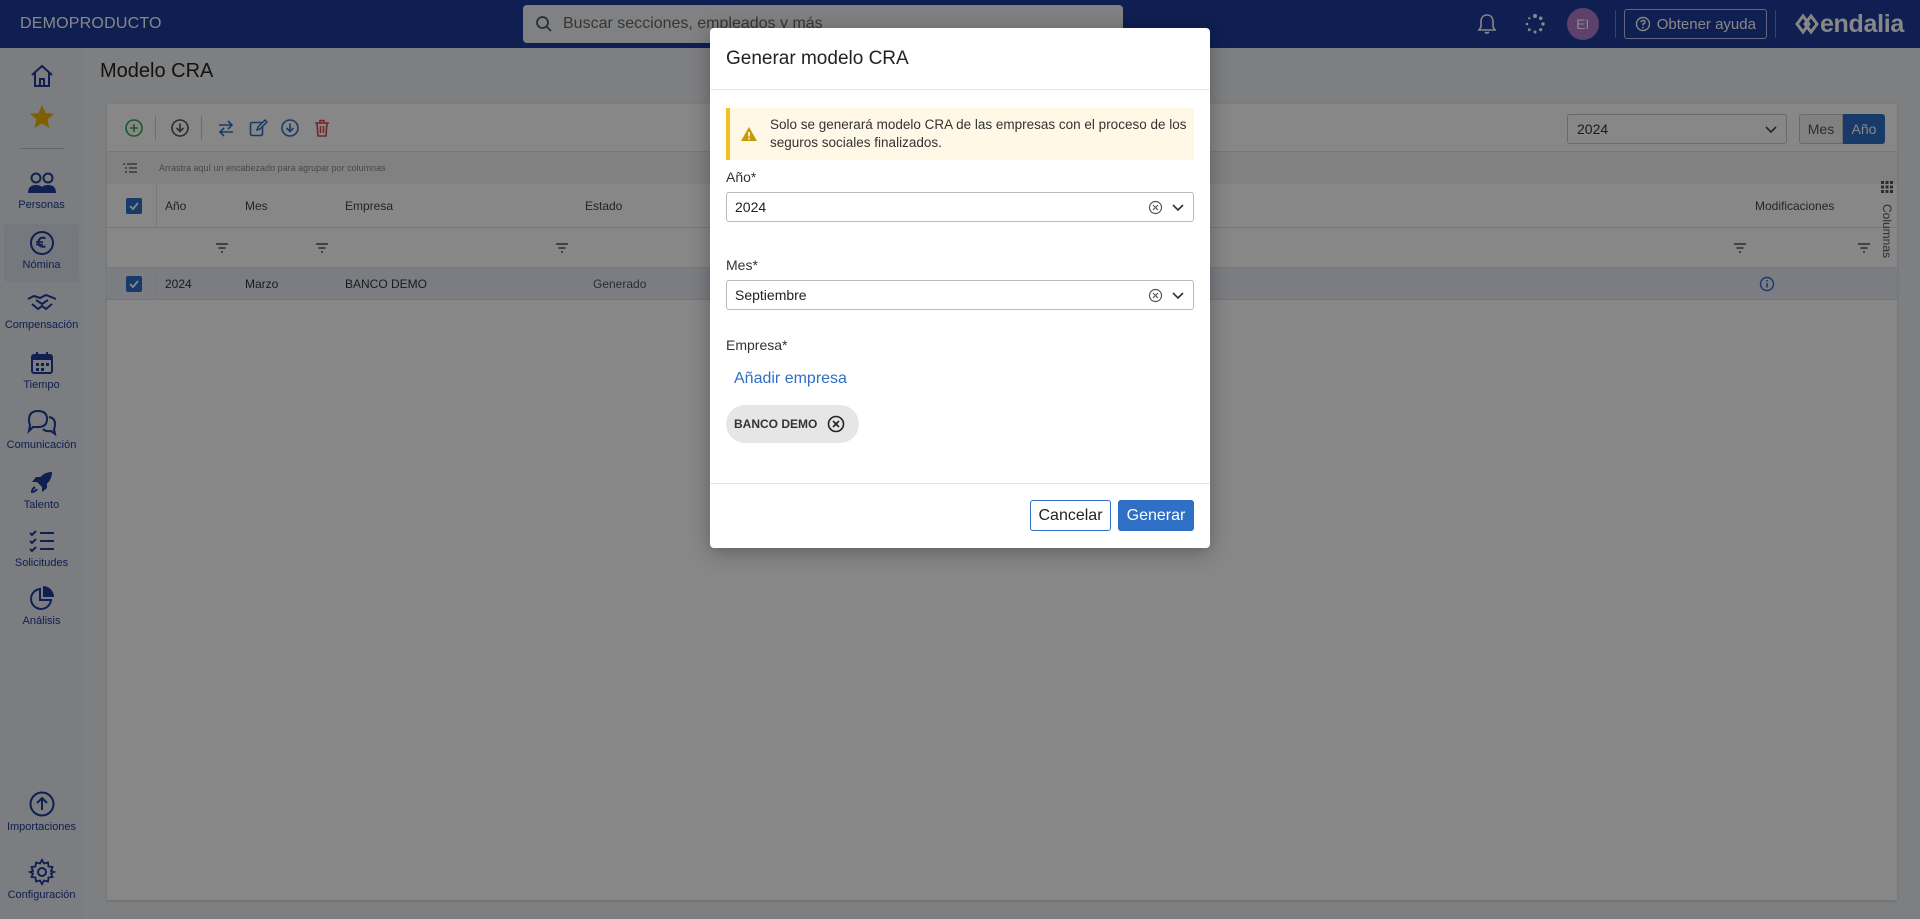  Describe the element at coordinates (757, 345) in the screenshot. I see `company-label: Empresa*` at that location.